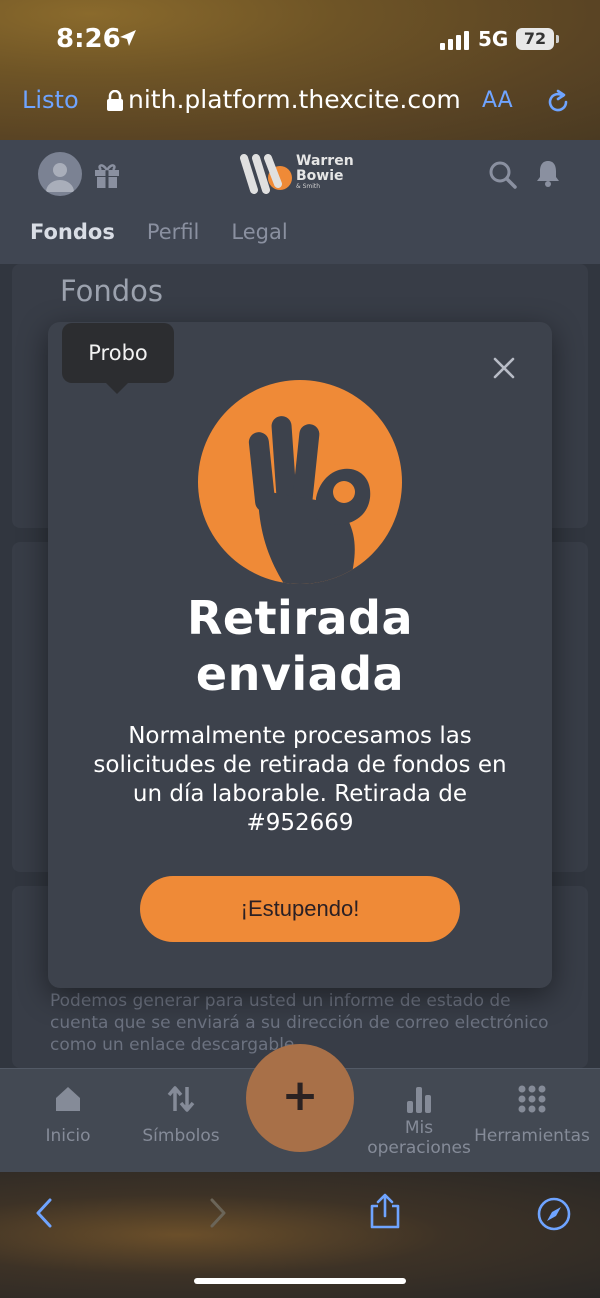 The image size is (600, 1298). What do you see at coordinates (68, 1114) in the screenshot?
I see `nav-item-inicio: Inicio` at bounding box center [68, 1114].